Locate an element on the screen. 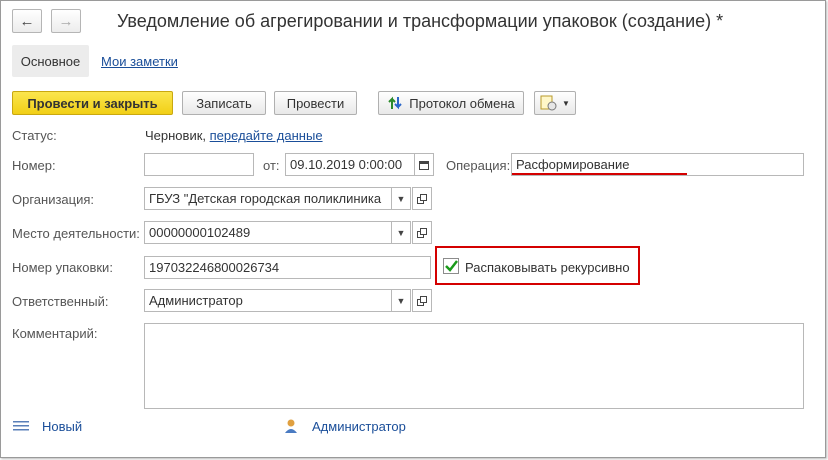  responsible-dropdown-button: ▼ is located at coordinates (401, 300).